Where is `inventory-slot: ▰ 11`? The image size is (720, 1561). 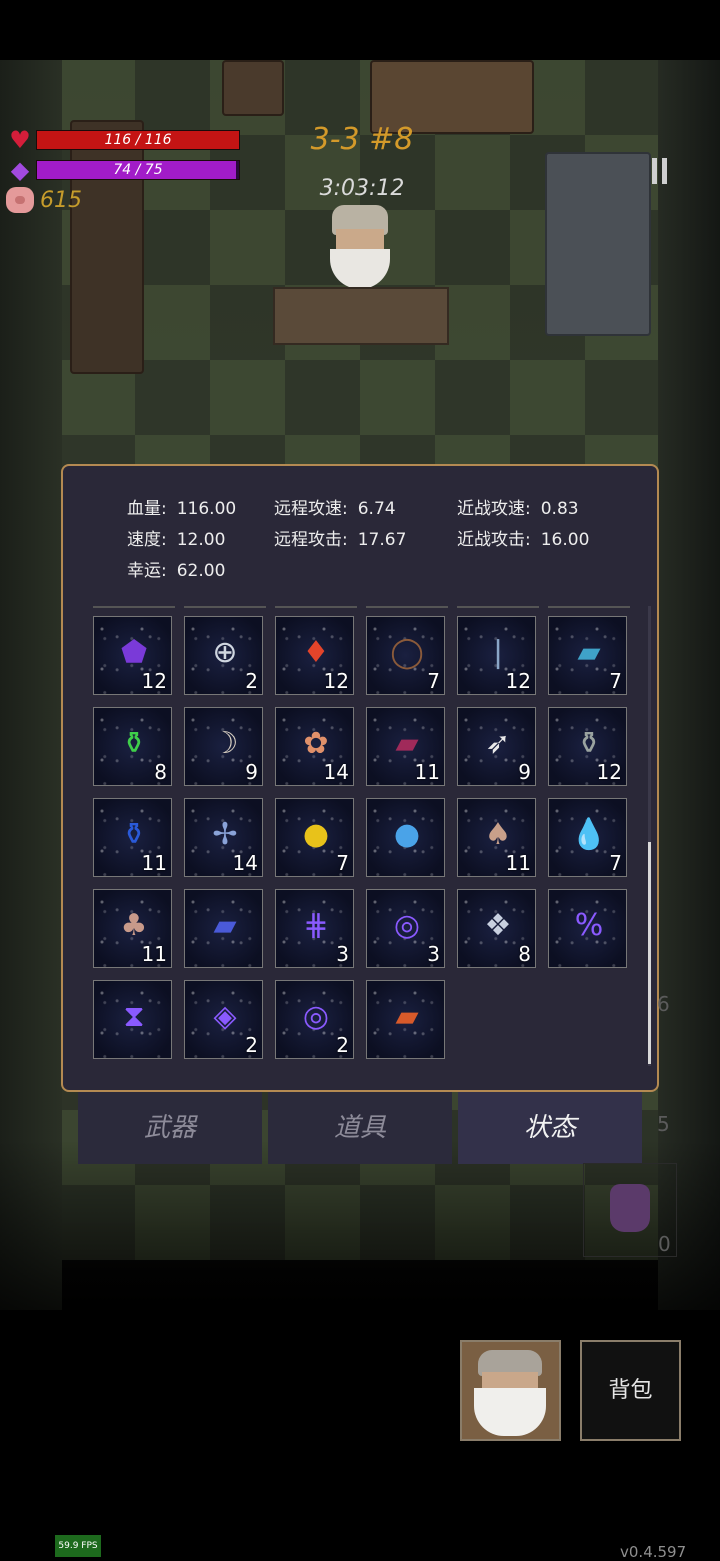 inventory-slot: ▰ 11 is located at coordinates (405, 746).